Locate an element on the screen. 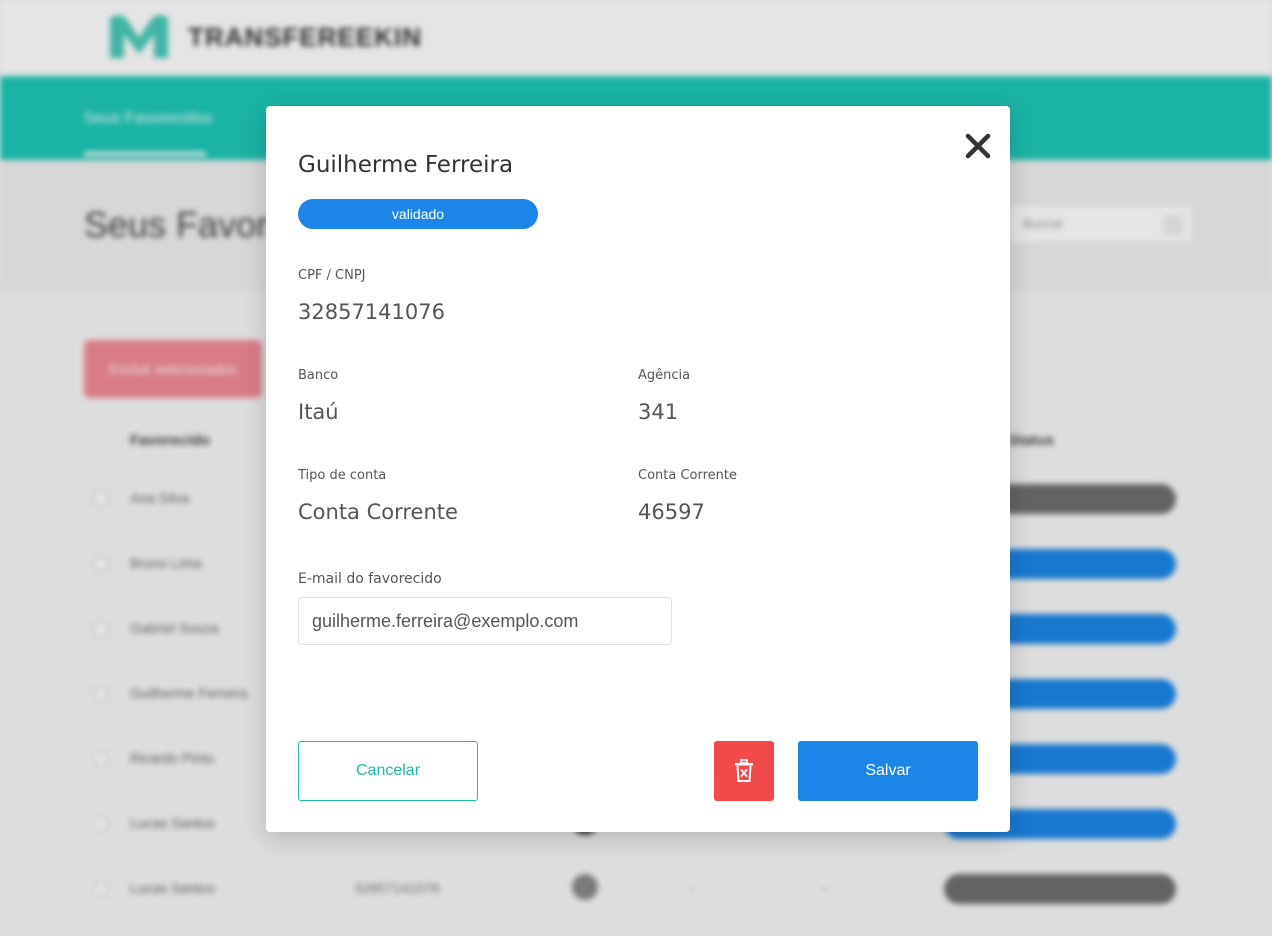  email-label: E-mail do favorecido is located at coordinates (370, 579).